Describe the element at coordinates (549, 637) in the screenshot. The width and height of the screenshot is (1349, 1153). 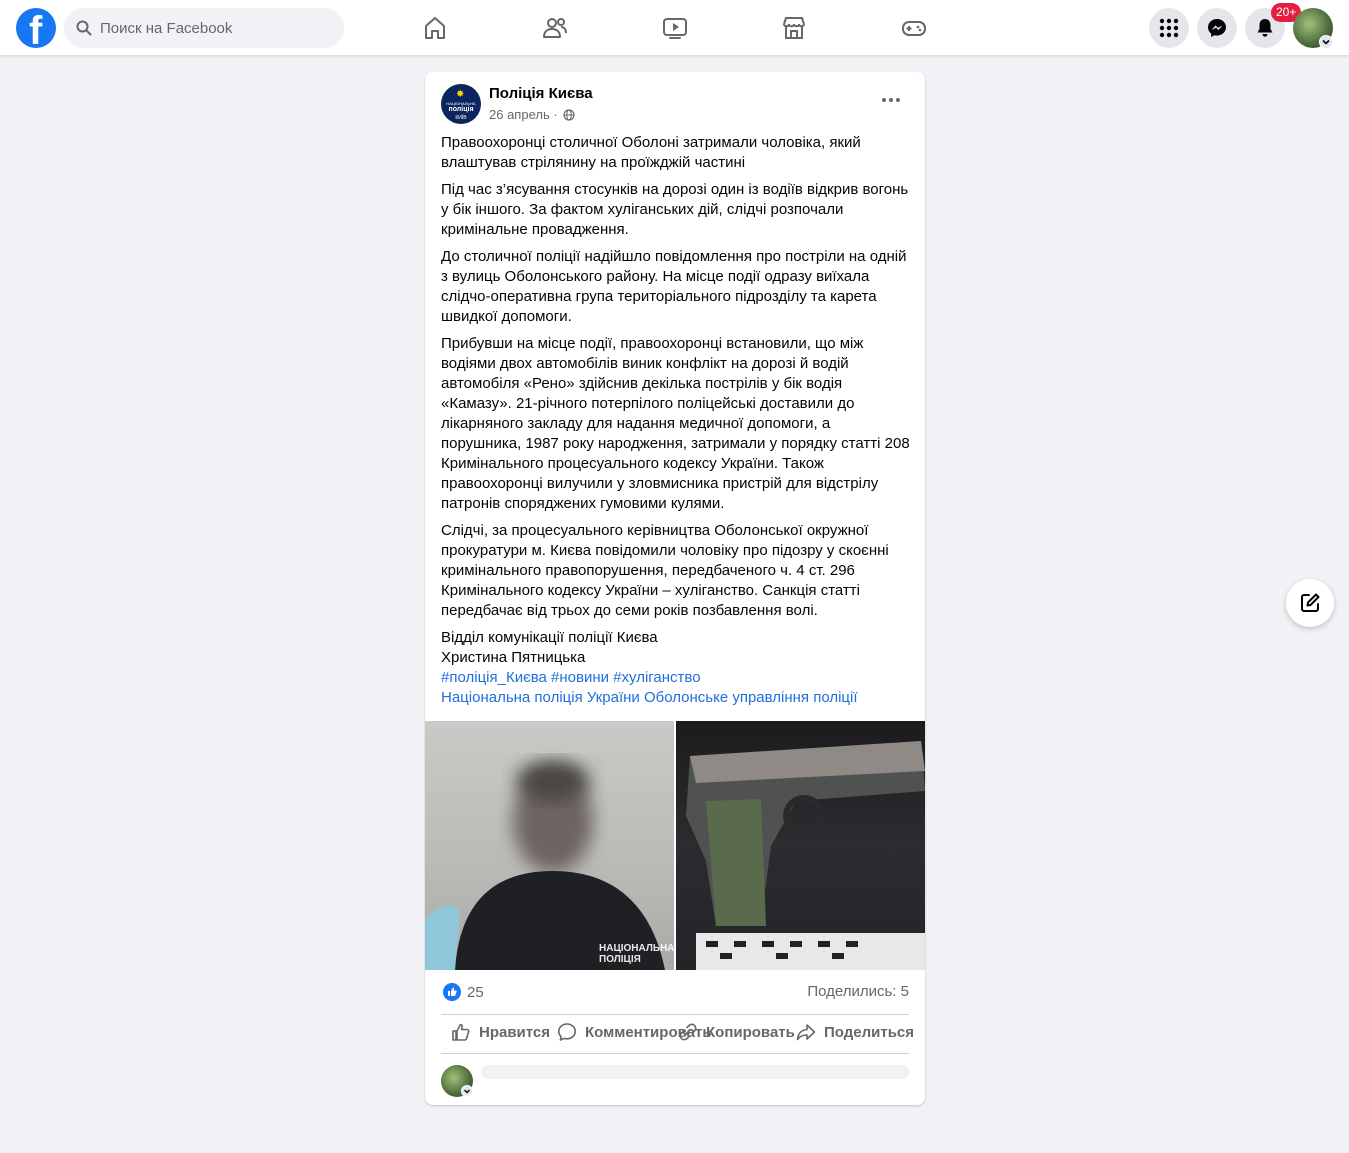
I see `signature-line: Відділ комунікації поліції Києва` at that location.